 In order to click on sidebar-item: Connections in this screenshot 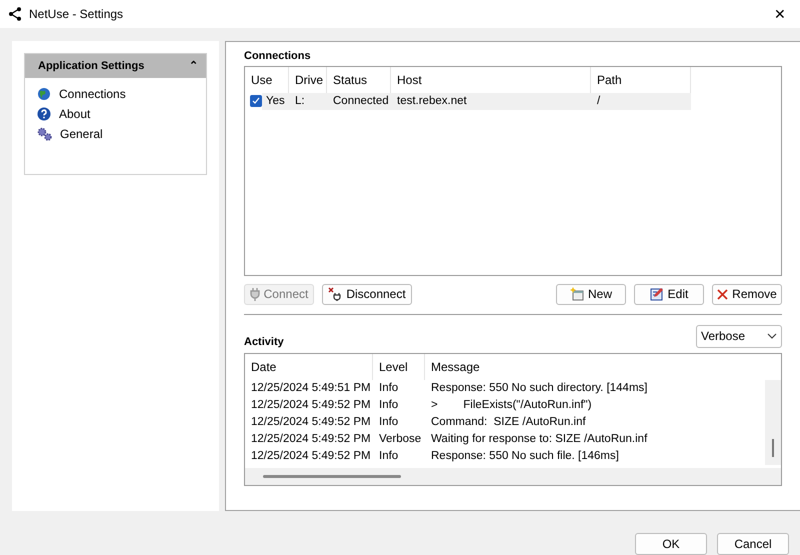, I will do `click(92, 93)`.